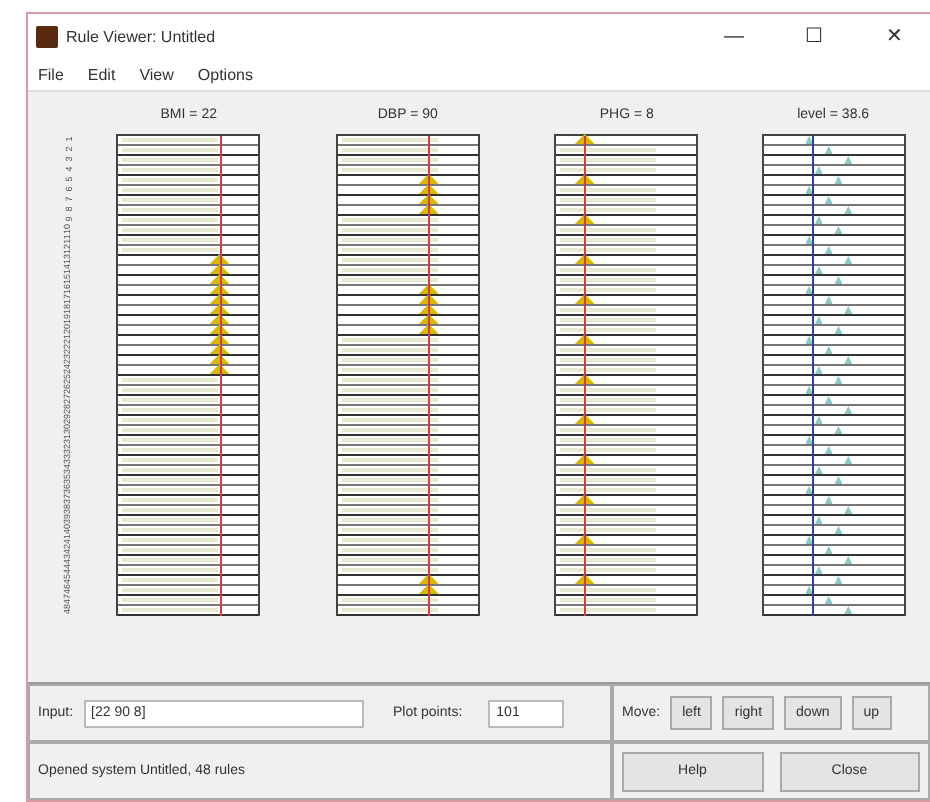 The image size is (930, 802). Describe the element at coordinates (156, 74) in the screenshot. I see `menu-item: View` at that location.